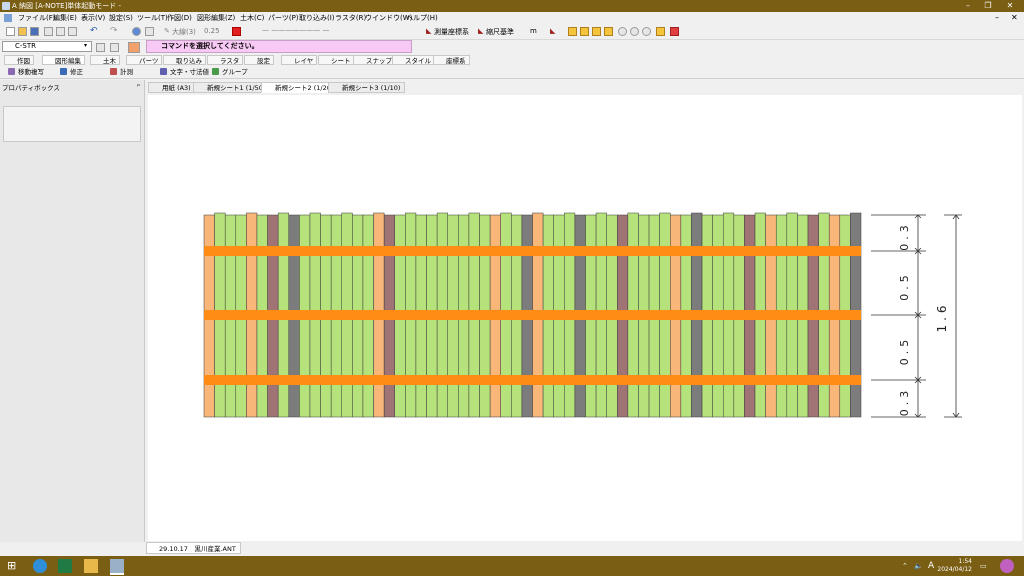  I want to click on clock-time: 1:54, so click(965, 561).